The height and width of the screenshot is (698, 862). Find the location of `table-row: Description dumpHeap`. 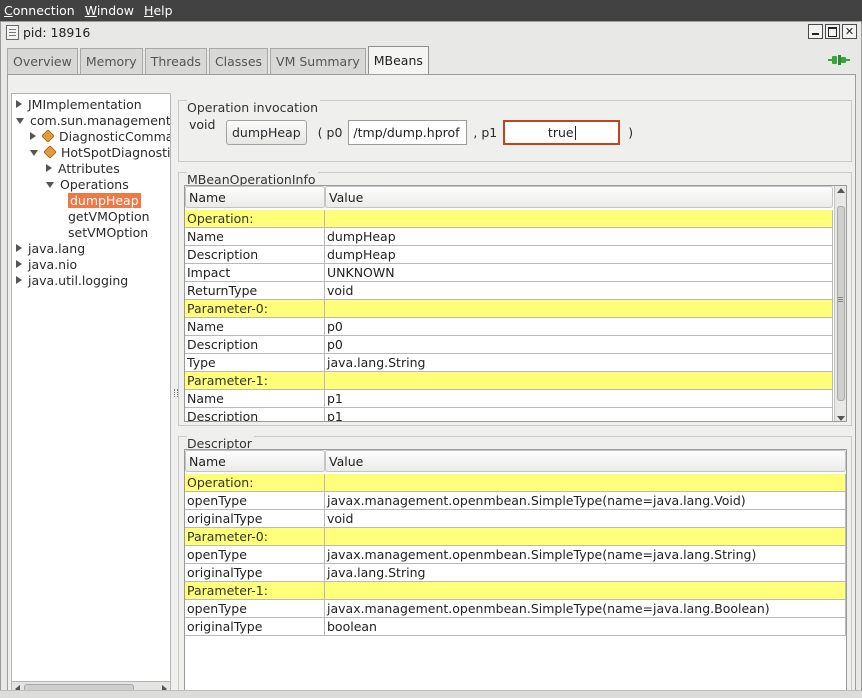

table-row: Description dumpHeap is located at coordinates (509, 255).